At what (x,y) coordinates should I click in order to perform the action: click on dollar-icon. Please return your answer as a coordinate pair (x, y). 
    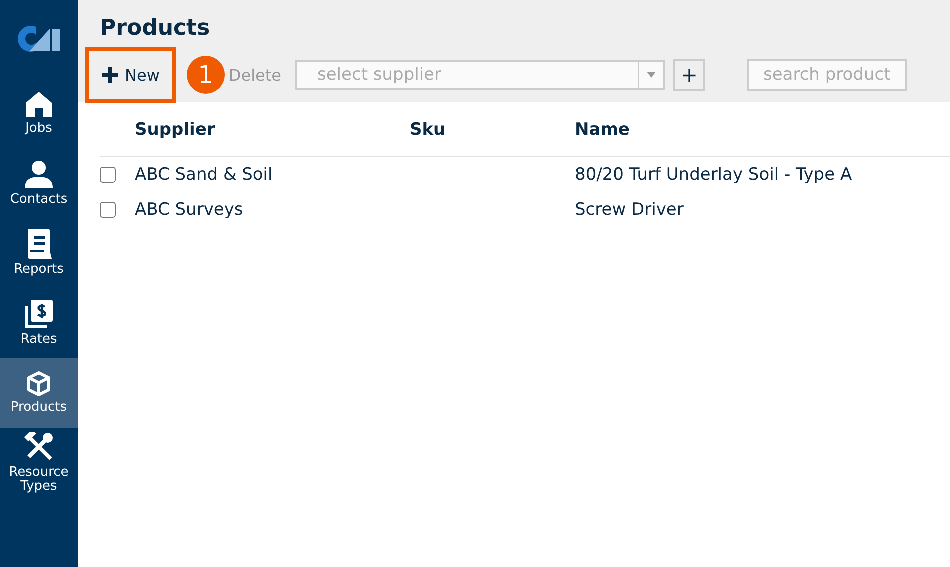
    Looking at the image, I should click on (39, 314).